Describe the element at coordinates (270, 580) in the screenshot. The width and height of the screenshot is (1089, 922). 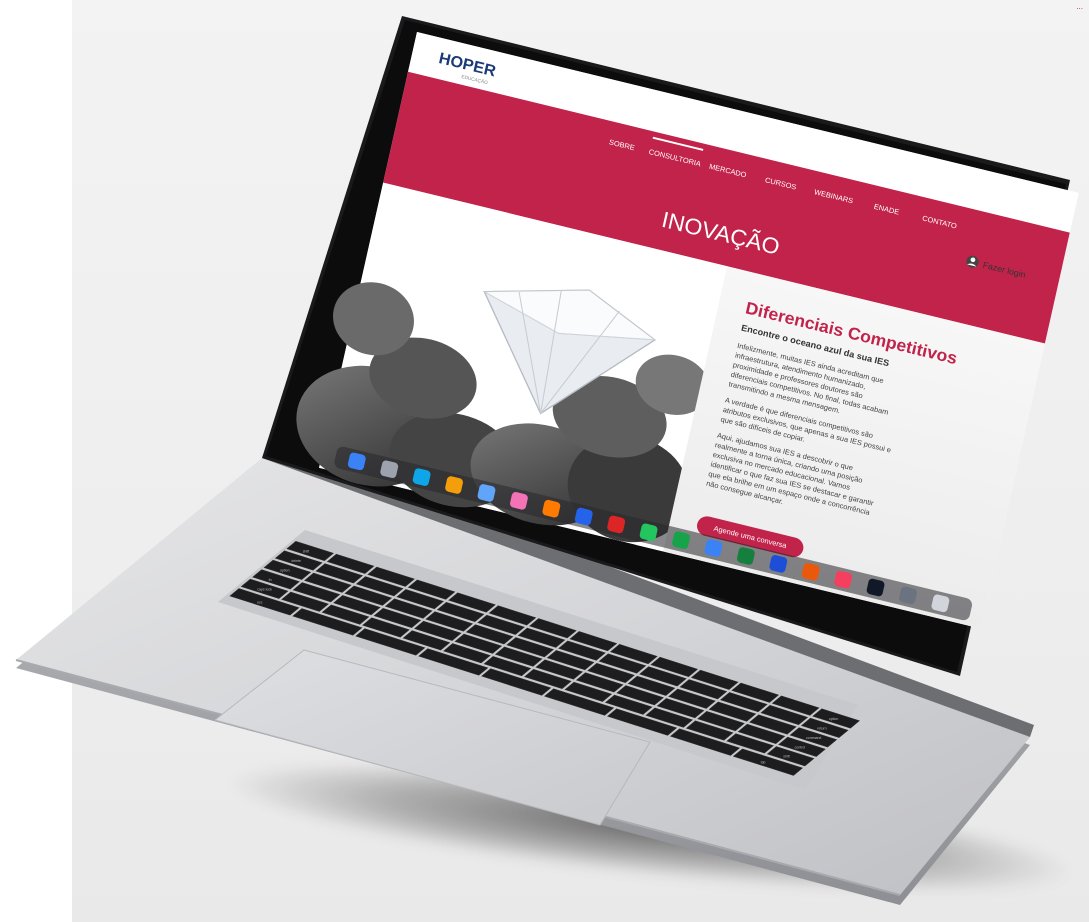
I see `key-label: fn` at that location.